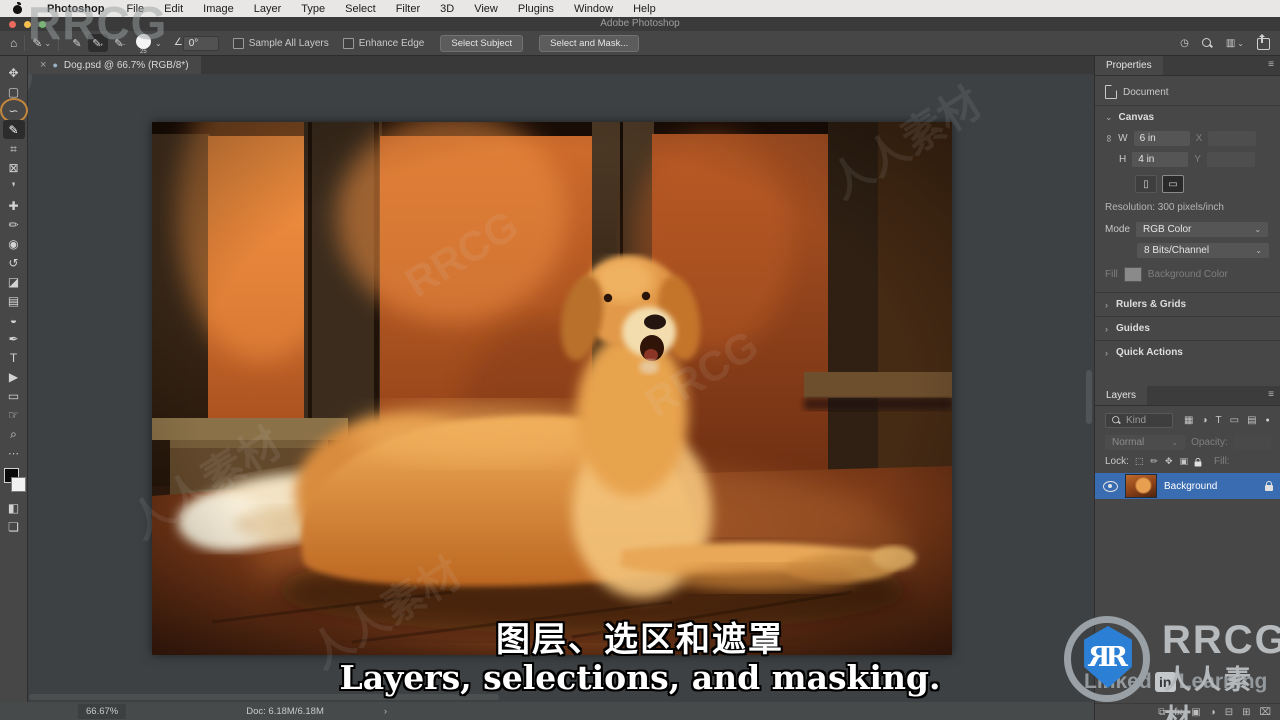 The height and width of the screenshot is (720, 1280). What do you see at coordinates (360, 9) in the screenshot?
I see `menu-item: Select` at bounding box center [360, 9].